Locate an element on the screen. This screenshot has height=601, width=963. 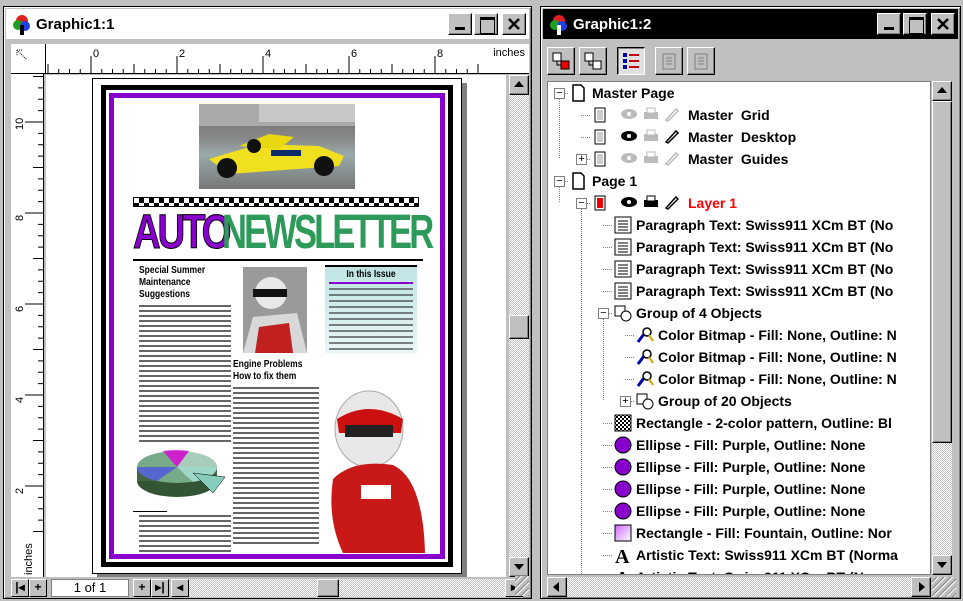
tree-item: Master Grid is located at coordinates (681, 115).